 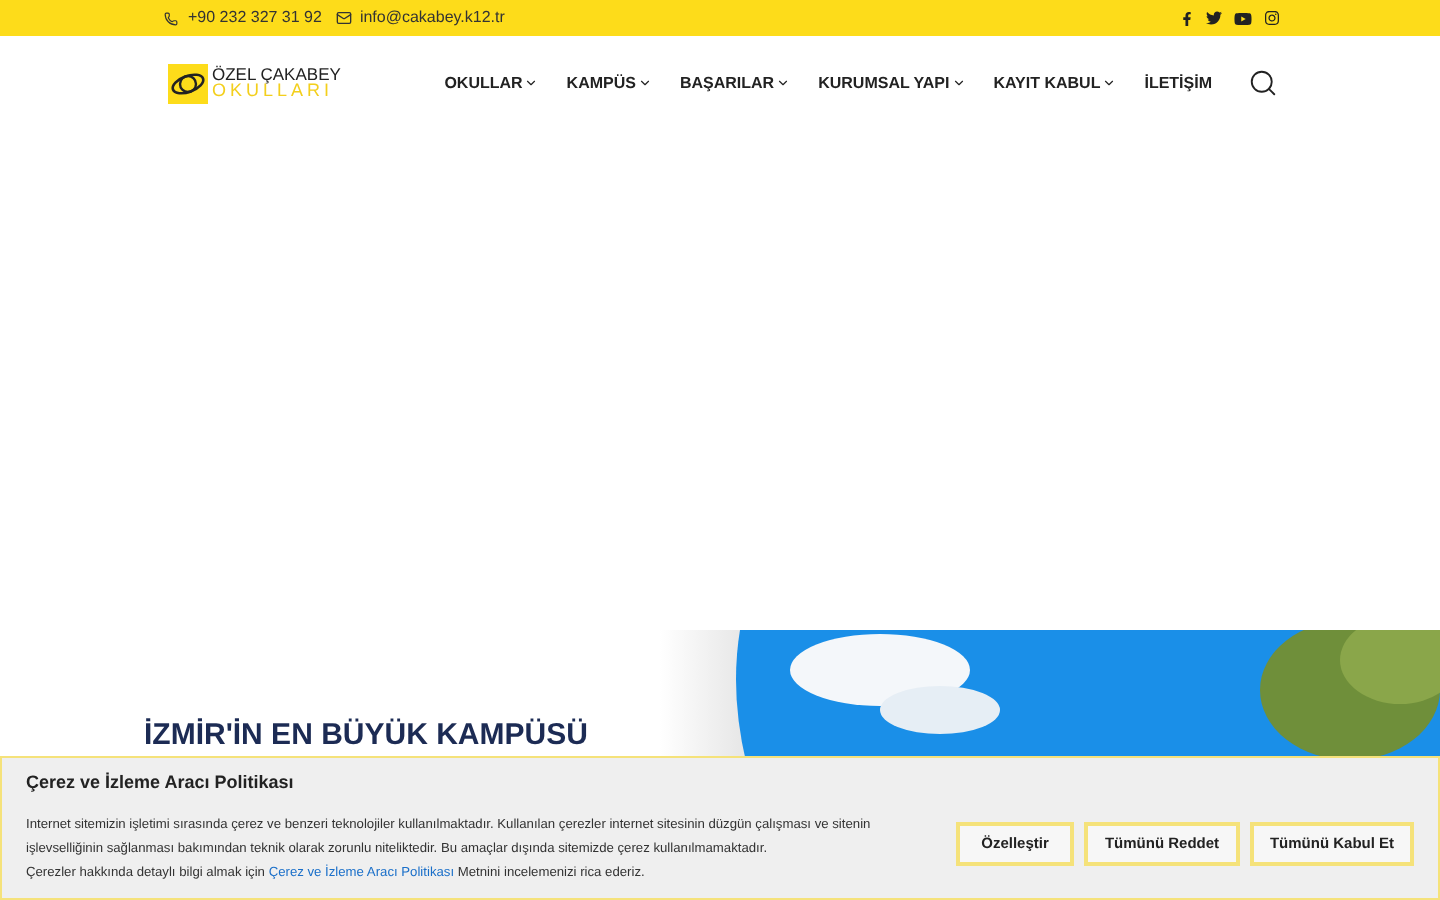 What do you see at coordinates (343, 18) in the screenshot?
I see `mail-icon` at bounding box center [343, 18].